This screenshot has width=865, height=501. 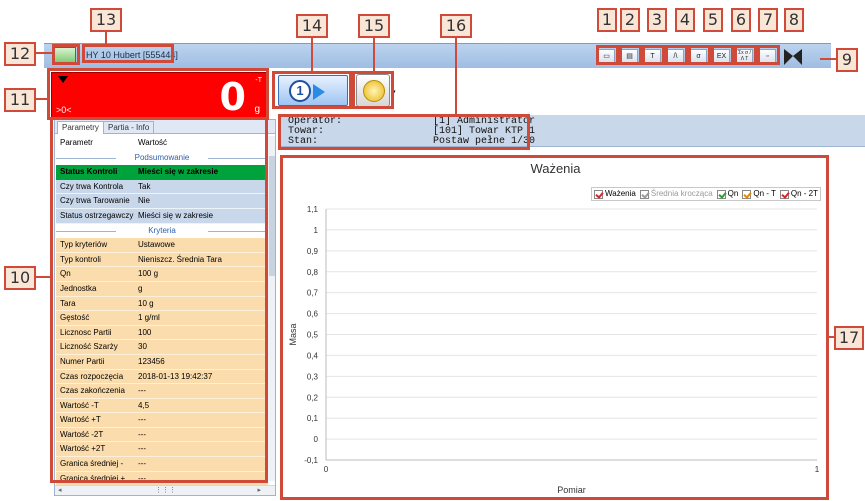 I want to click on callout-13: 13, so click(x=106, y=20).